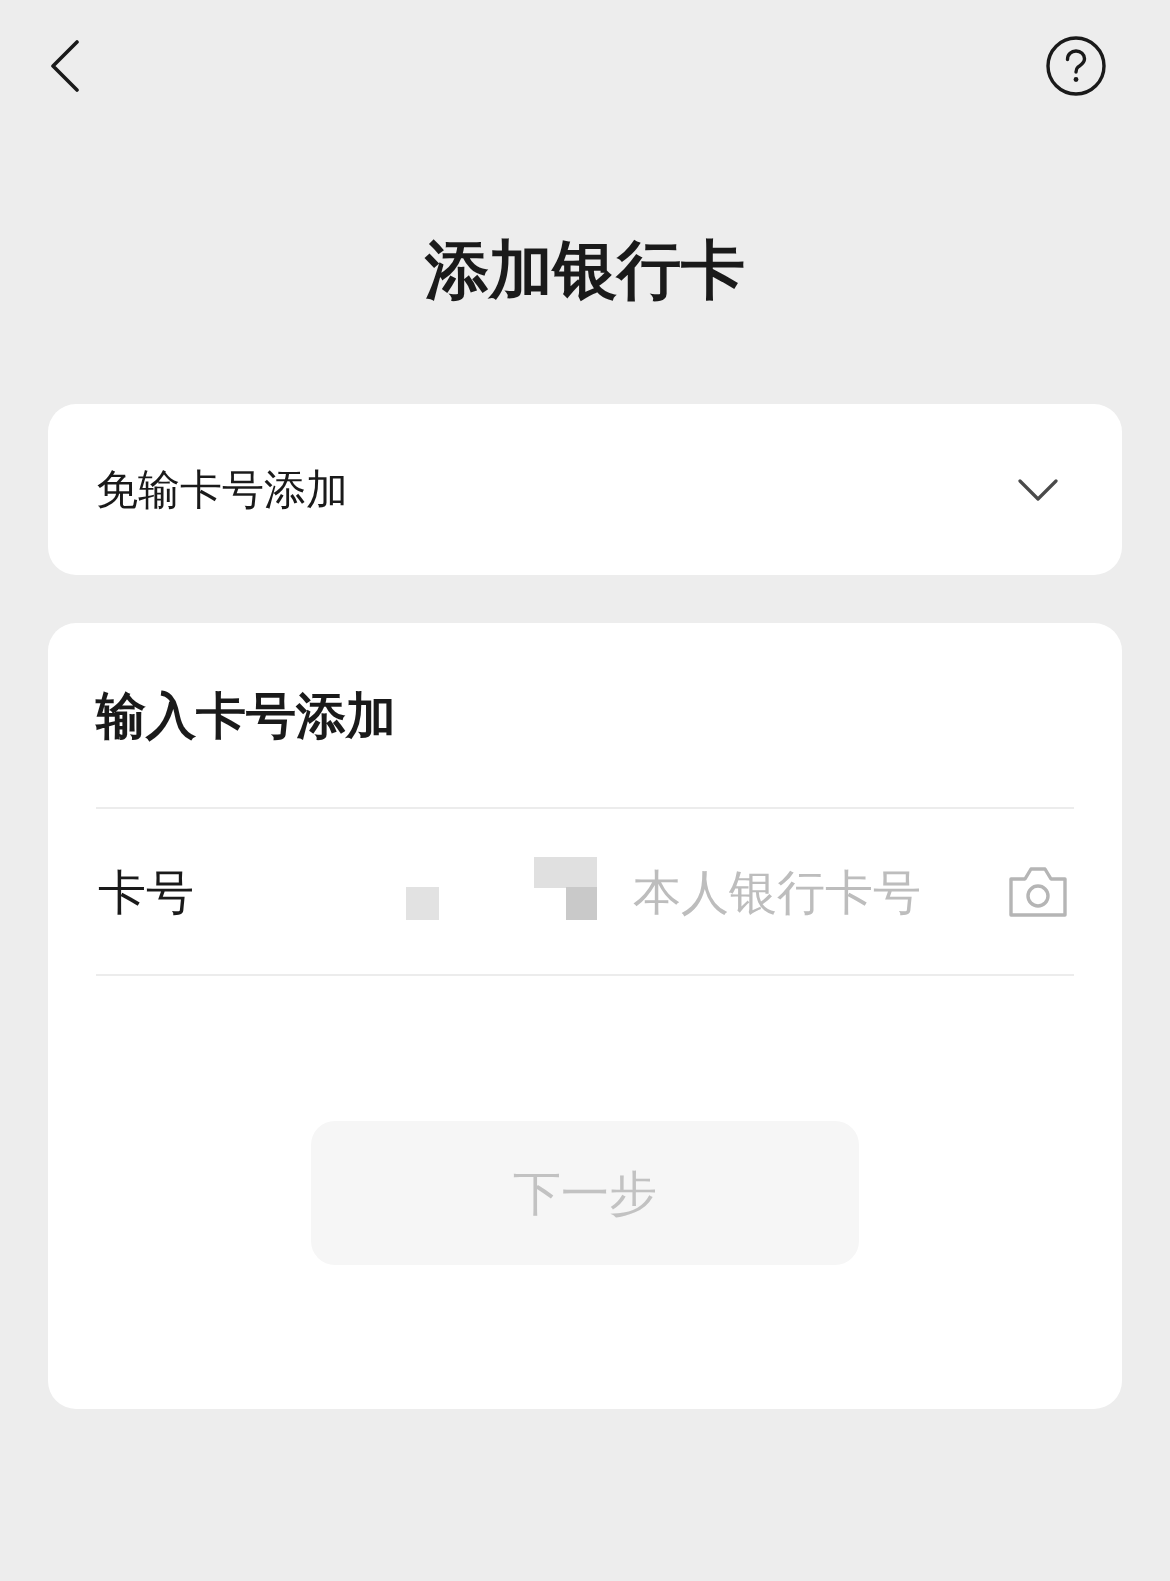 This screenshot has height=1581, width=1170. Describe the element at coordinates (813, 891) in the screenshot. I see `card-number-field: 本人银行卡号` at that location.